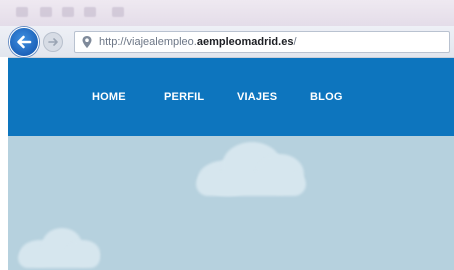 This screenshot has height=270, width=454. I want to click on redo-icon, so click(90, 12).